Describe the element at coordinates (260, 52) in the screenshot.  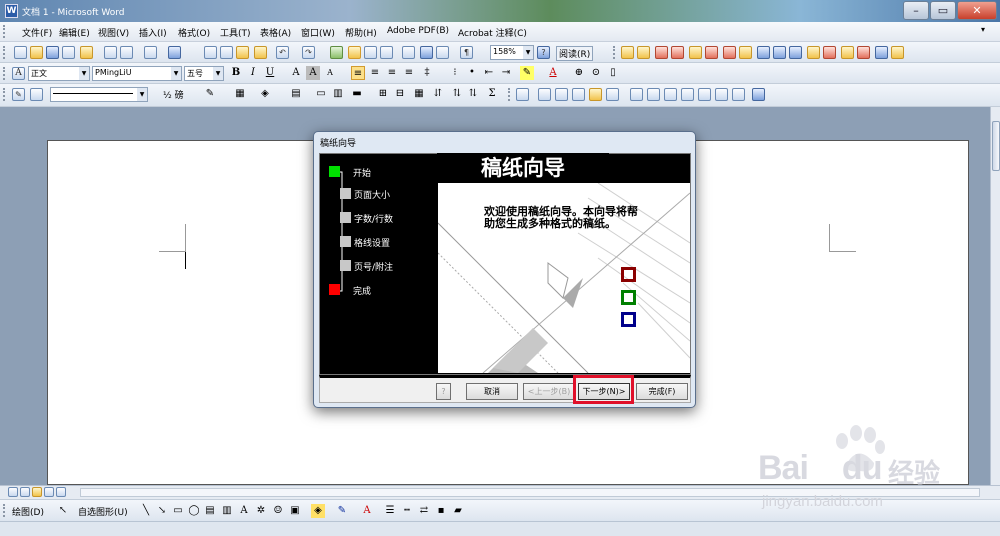
I see `format-painter-icon` at that location.